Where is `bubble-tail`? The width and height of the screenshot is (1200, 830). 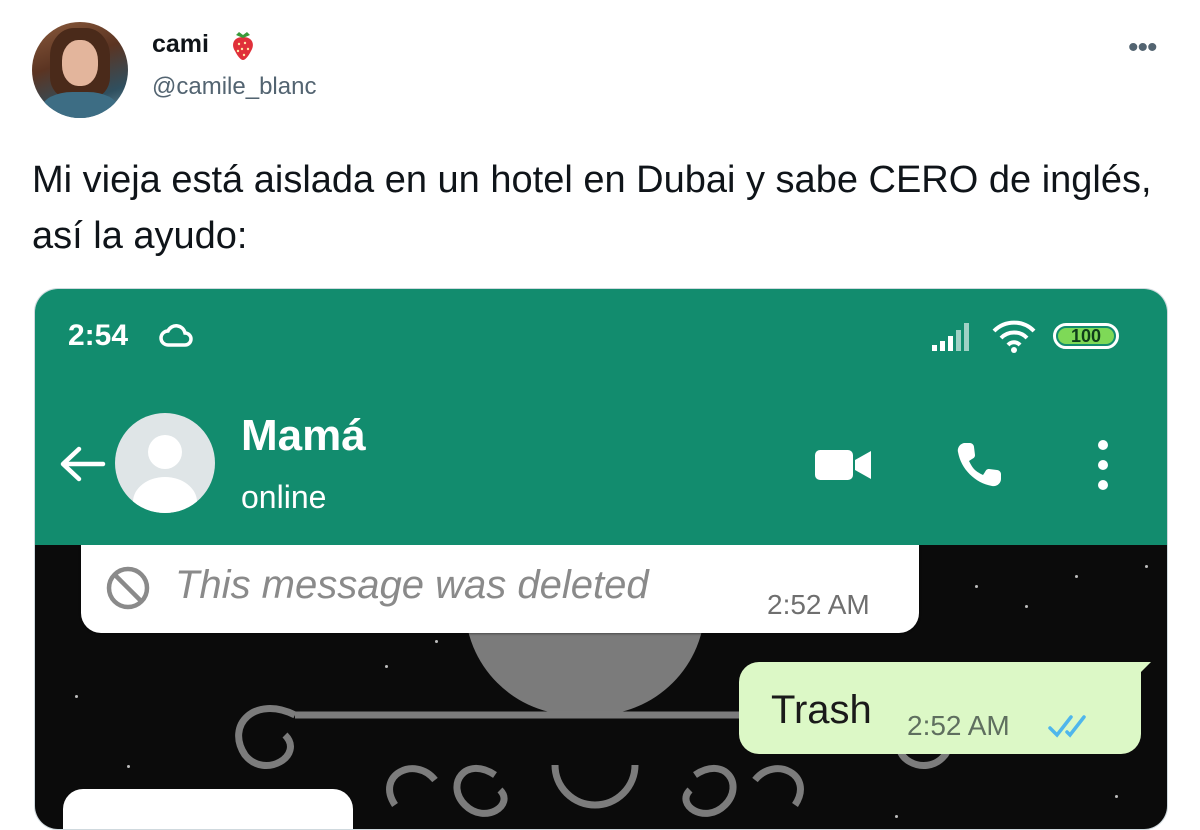
bubble-tail is located at coordinates (1142, 671).